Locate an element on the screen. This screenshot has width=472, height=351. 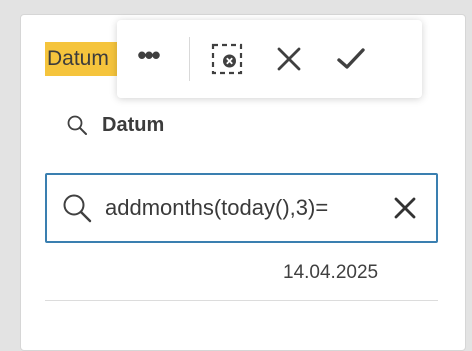
clear-search-button is located at coordinates (405, 208).